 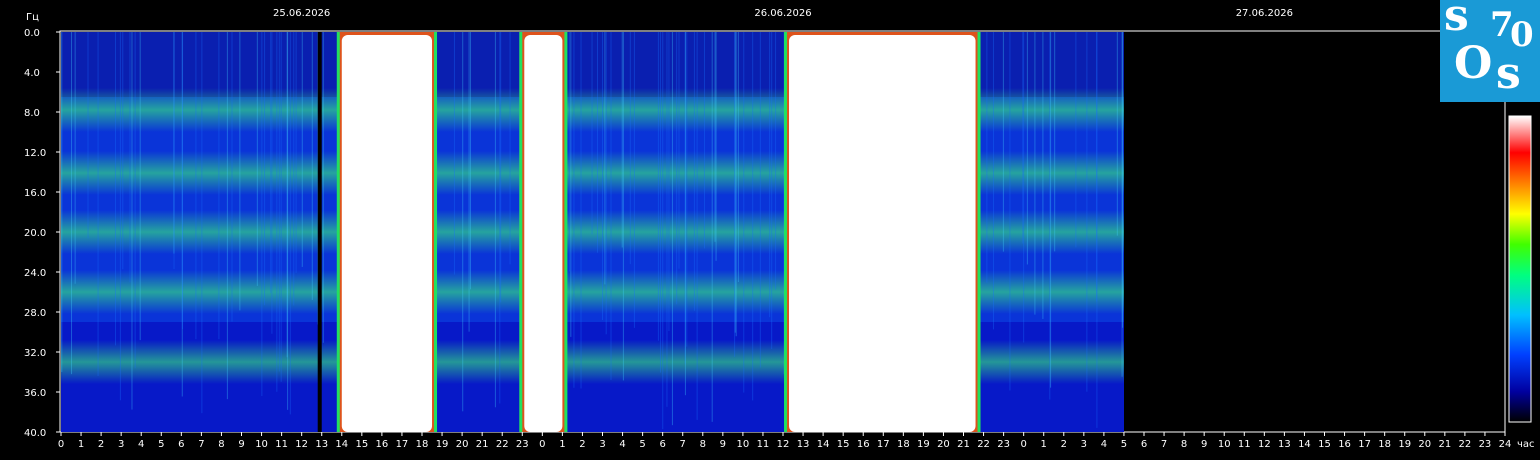 I want to click on x-unit-label: час, so click(x=1526, y=444).